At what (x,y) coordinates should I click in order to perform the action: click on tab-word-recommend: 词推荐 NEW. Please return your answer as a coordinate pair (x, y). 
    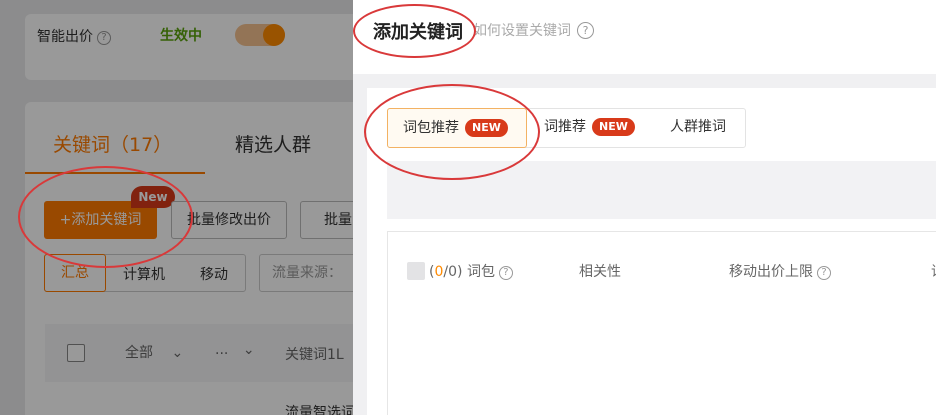
    Looking at the image, I should click on (599, 128).